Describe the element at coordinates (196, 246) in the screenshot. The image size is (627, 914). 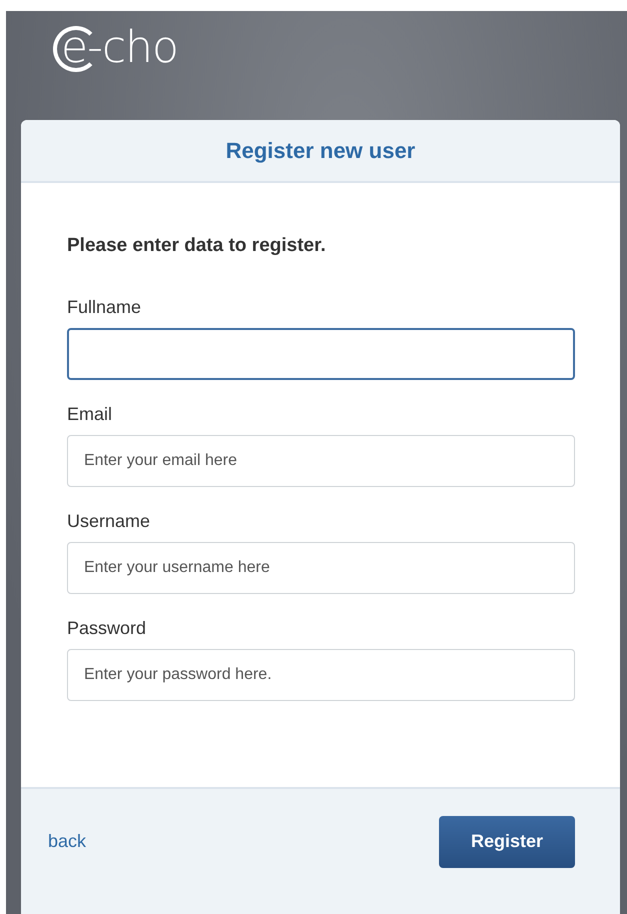
I see `intro-text: Please enter data to register.` at that location.